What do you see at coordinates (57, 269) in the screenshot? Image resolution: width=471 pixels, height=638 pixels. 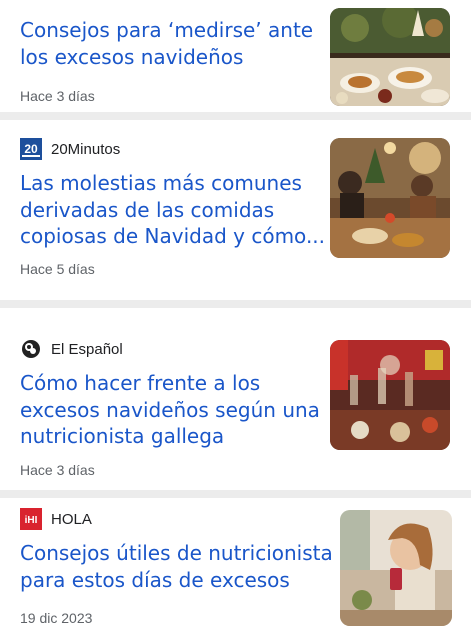 I see `article-date: Hace 5 días` at bounding box center [57, 269].